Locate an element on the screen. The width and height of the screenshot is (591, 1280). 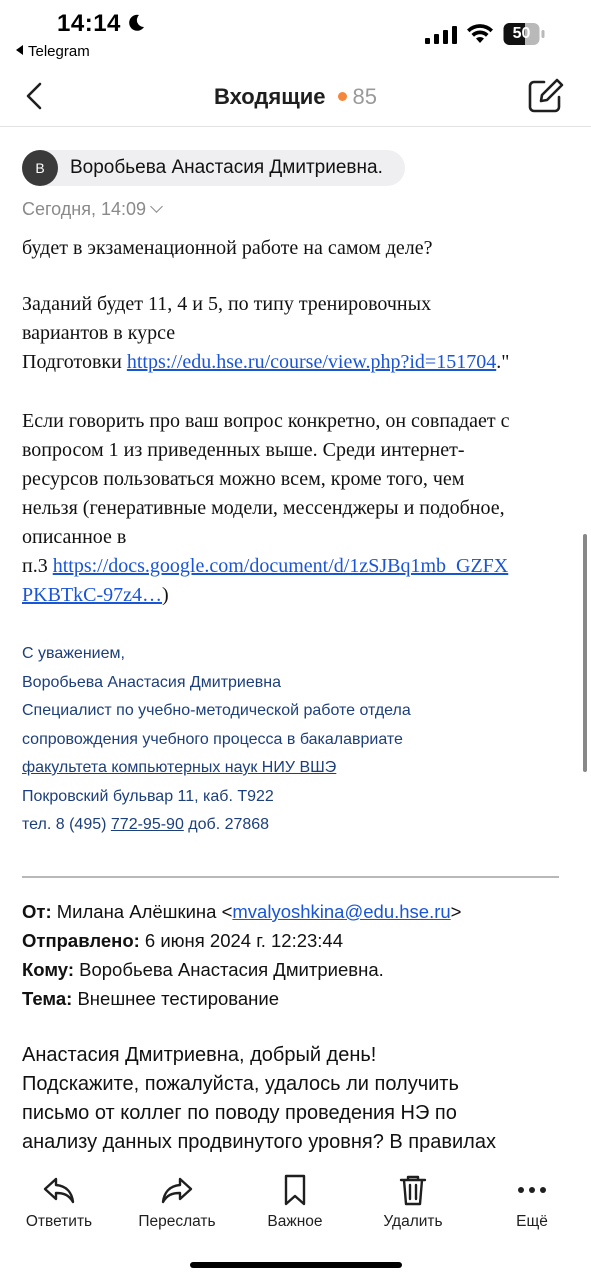
signature-faculty-link: факультета компьютерных наук НИУ ВШЭ is located at coordinates (179, 767).